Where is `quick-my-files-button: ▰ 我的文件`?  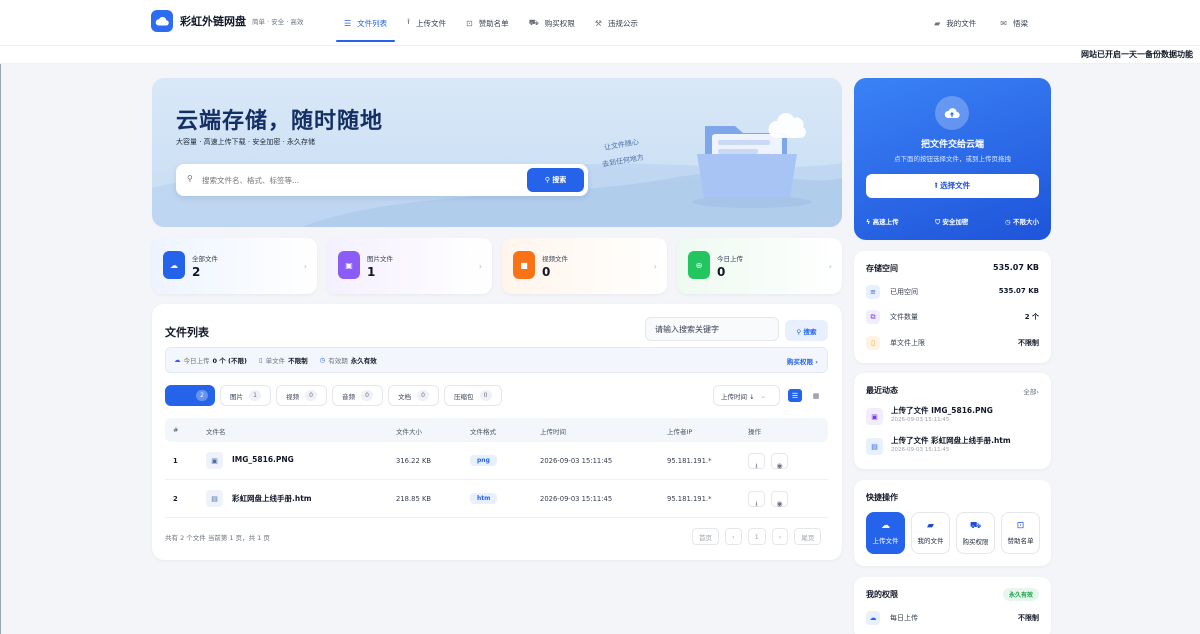 quick-my-files-button: ▰ 我的文件 is located at coordinates (930, 533).